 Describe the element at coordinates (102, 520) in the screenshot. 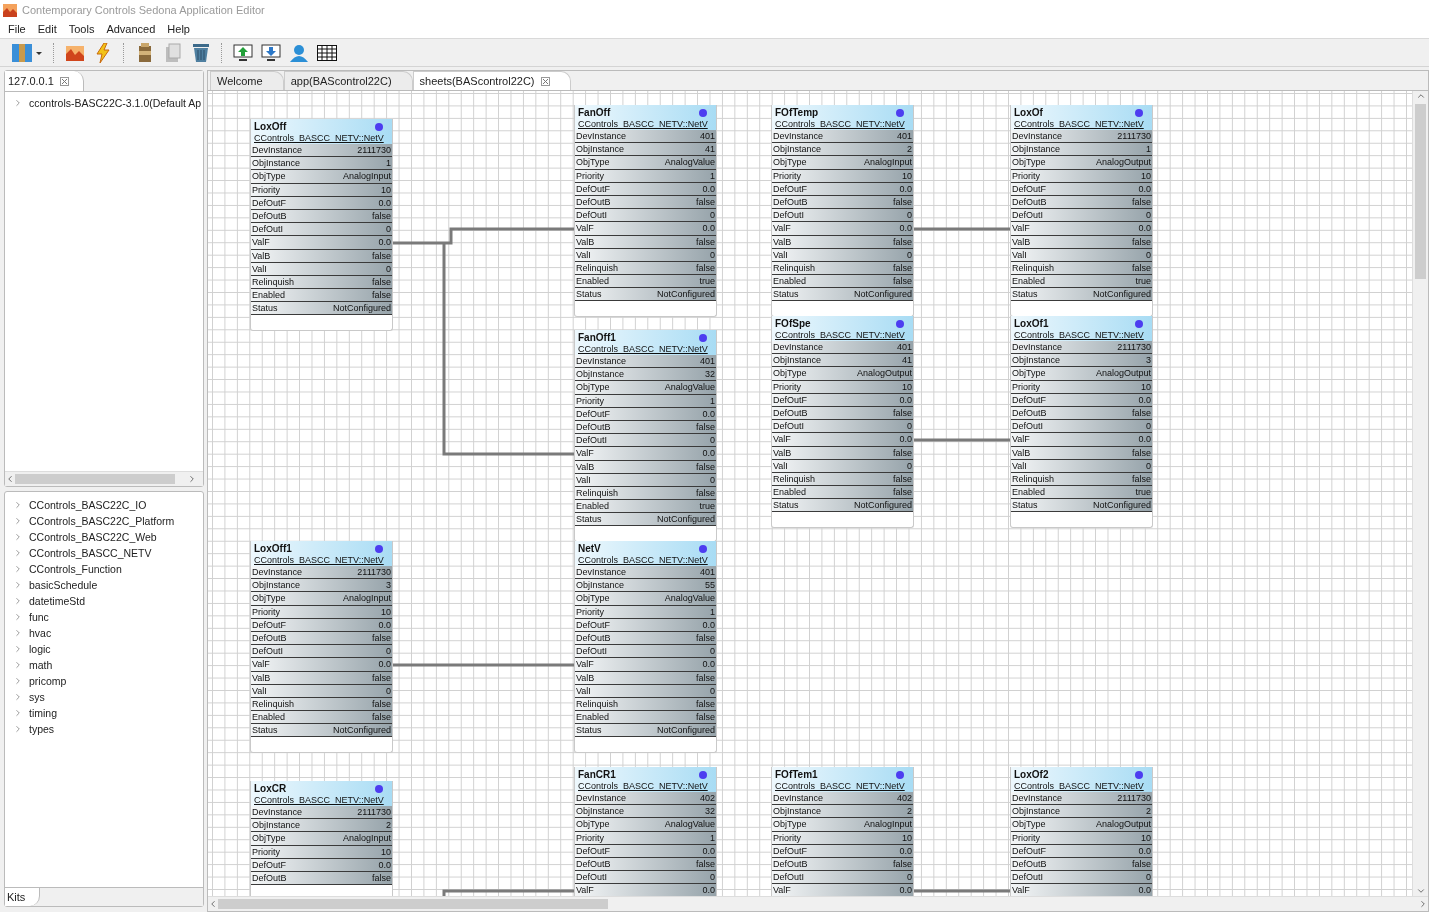

I see `tree-item: CControls_BASC22C_Platform` at that location.